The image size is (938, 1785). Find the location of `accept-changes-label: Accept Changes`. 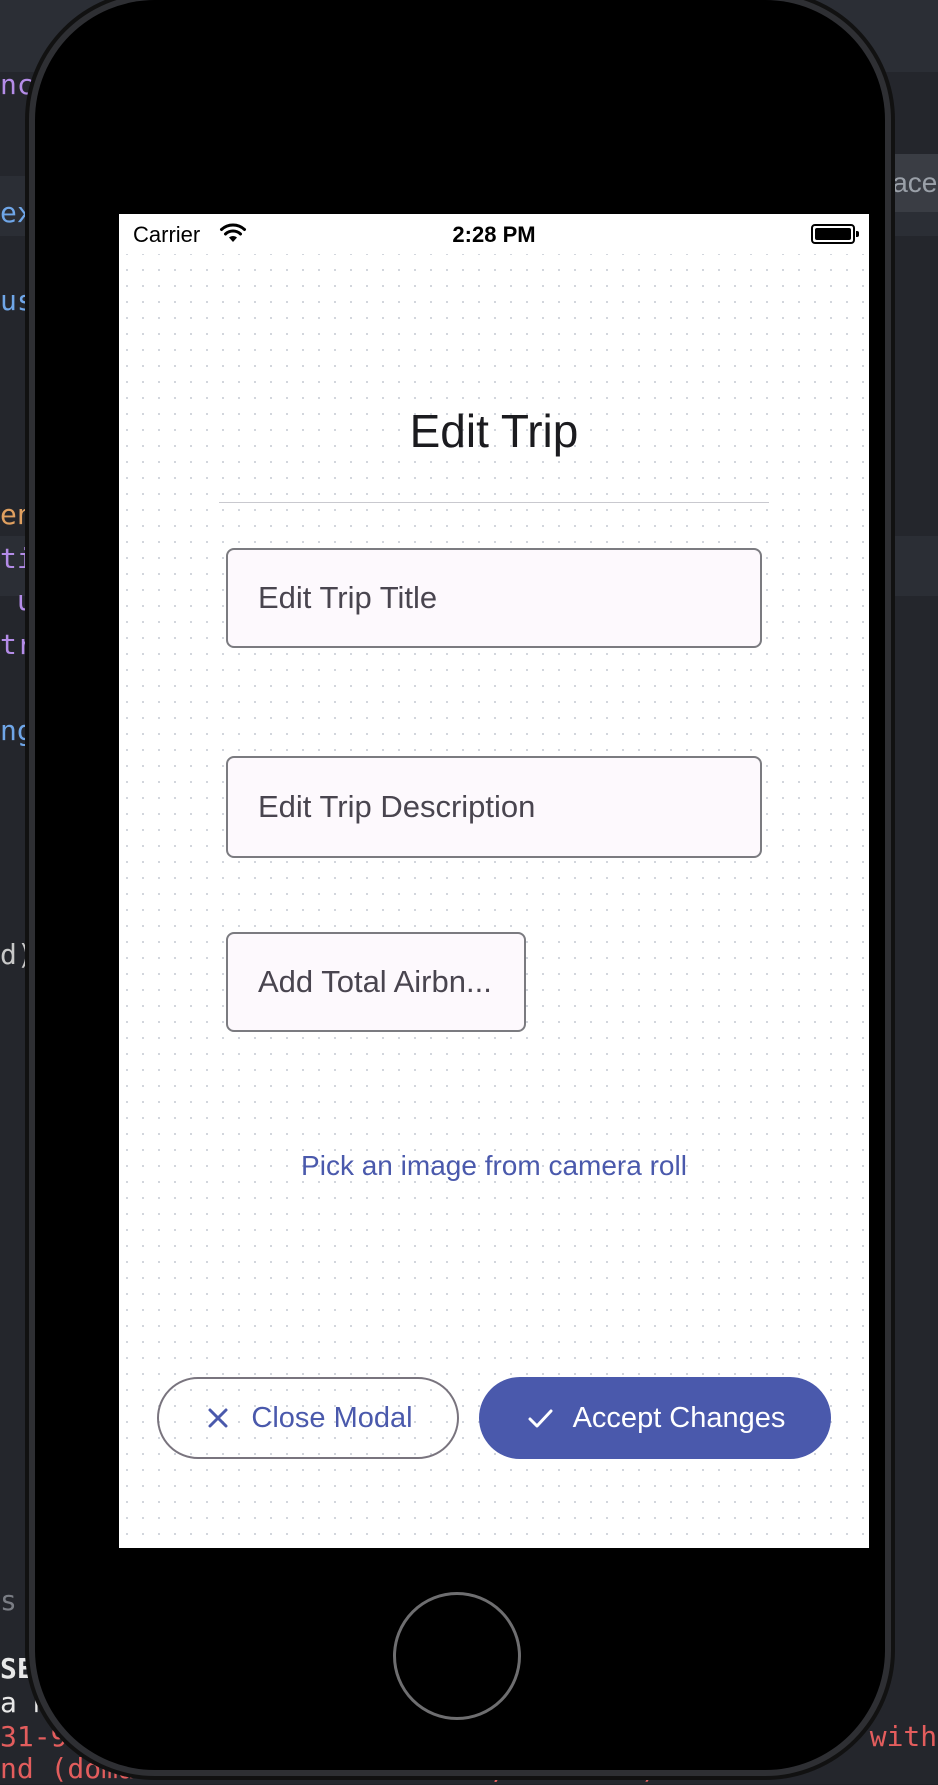

accept-changes-label: Accept Changes is located at coordinates (679, 1417).